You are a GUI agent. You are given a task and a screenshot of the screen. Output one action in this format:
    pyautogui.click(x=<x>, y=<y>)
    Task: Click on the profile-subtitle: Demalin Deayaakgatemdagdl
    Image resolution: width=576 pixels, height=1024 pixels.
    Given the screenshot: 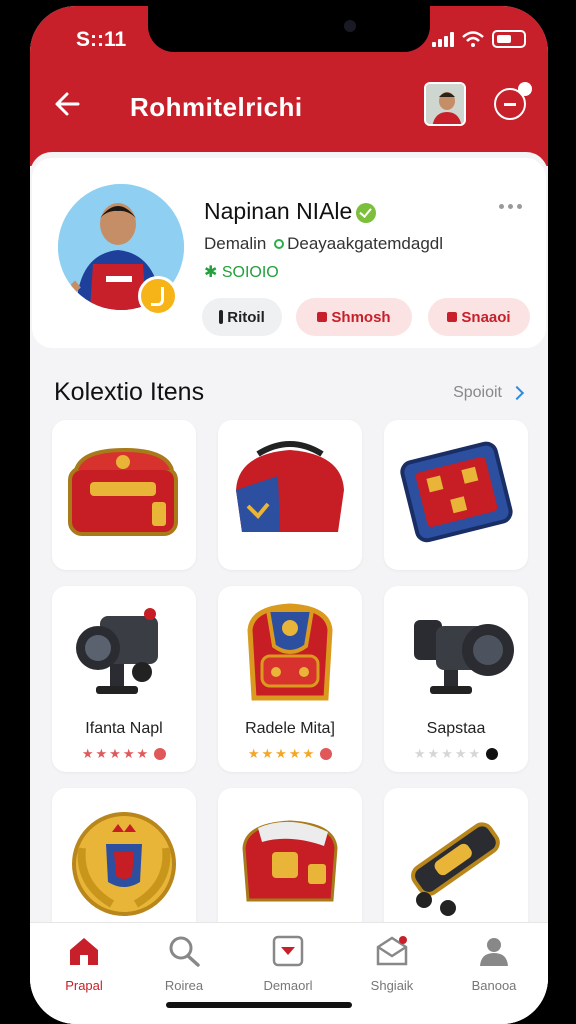 What is the action you would take?
    pyautogui.click(x=324, y=243)
    